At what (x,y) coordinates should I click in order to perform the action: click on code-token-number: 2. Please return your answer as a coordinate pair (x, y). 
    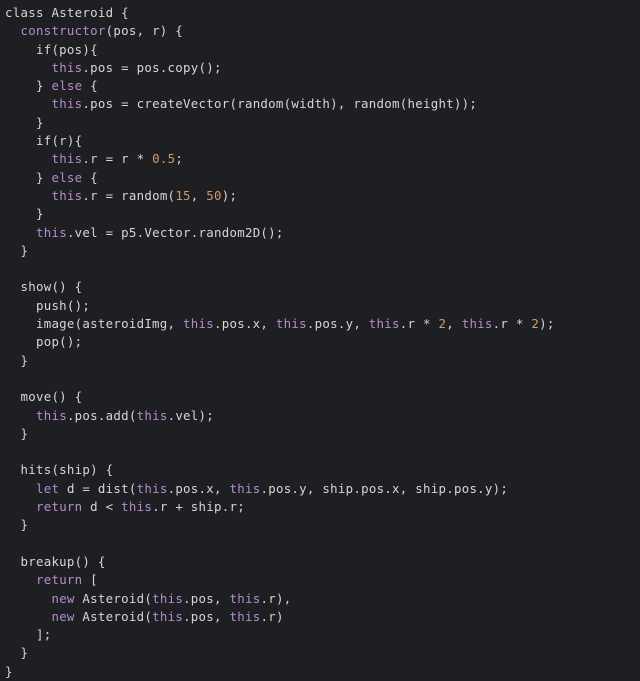
    Looking at the image, I should click on (535, 324).